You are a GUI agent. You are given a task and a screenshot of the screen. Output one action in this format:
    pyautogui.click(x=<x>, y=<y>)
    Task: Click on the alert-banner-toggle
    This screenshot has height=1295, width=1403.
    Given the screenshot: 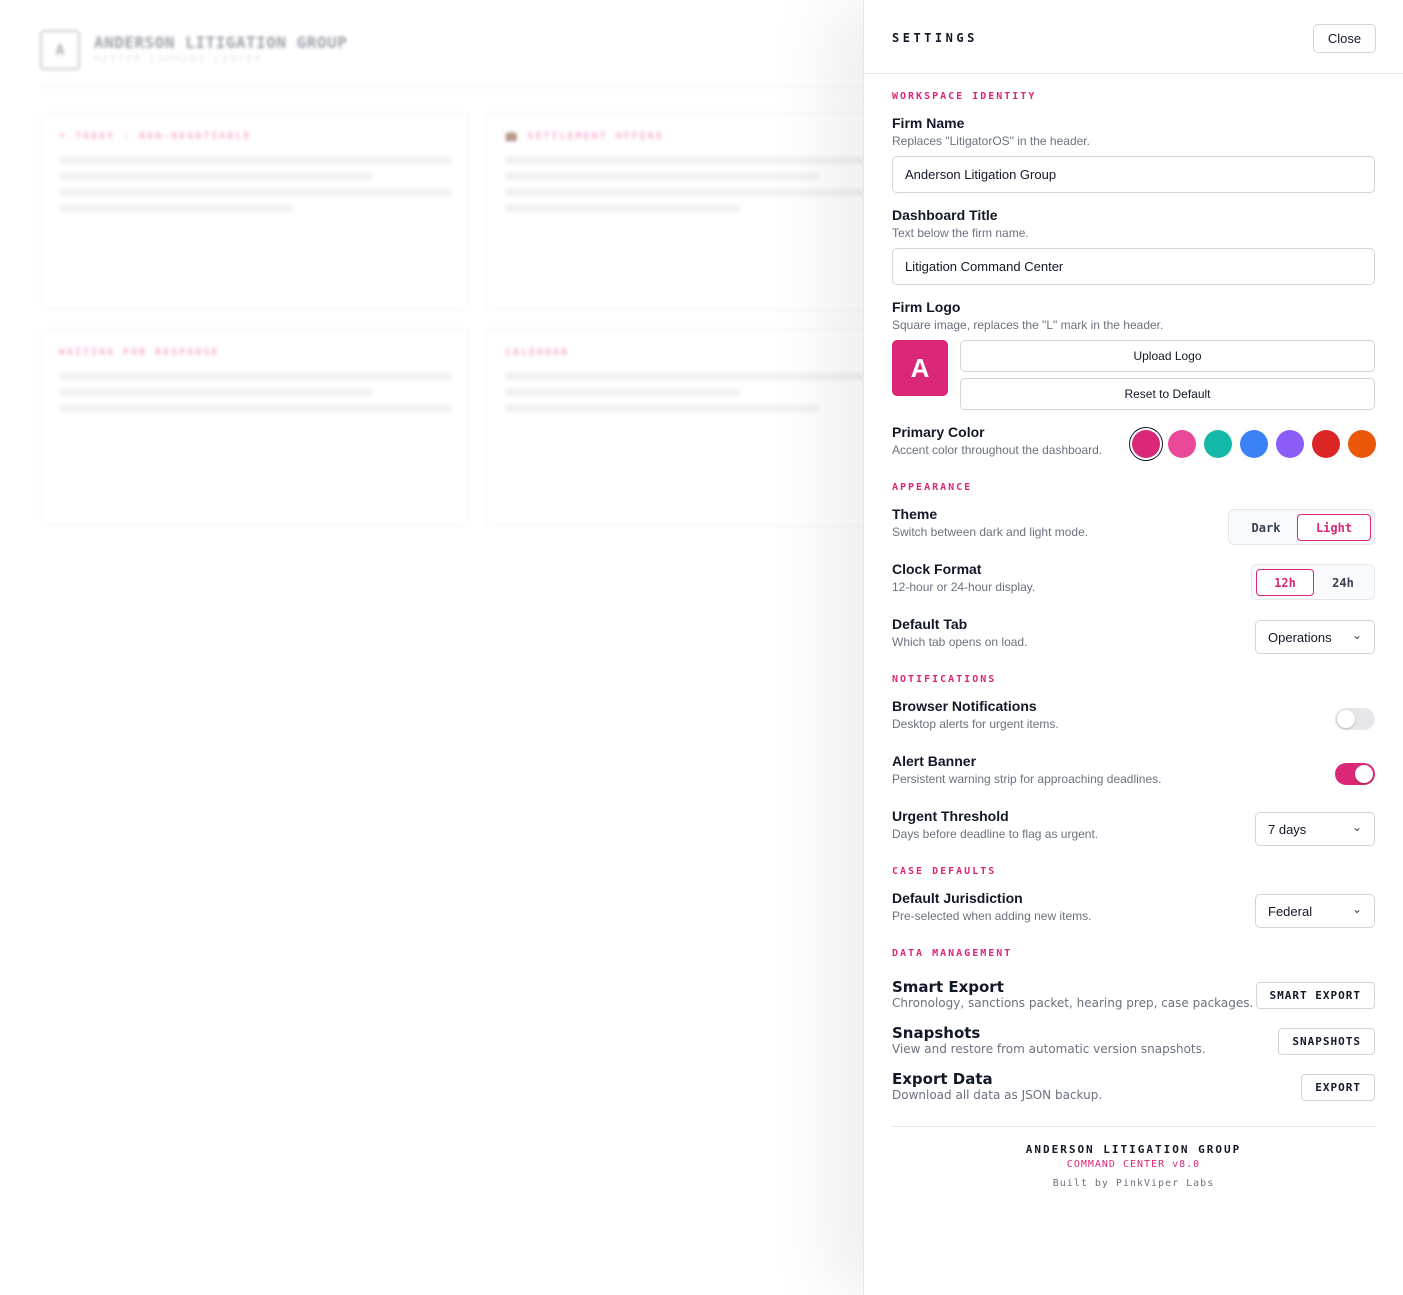 What is the action you would take?
    pyautogui.click(x=1355, y=774)
    